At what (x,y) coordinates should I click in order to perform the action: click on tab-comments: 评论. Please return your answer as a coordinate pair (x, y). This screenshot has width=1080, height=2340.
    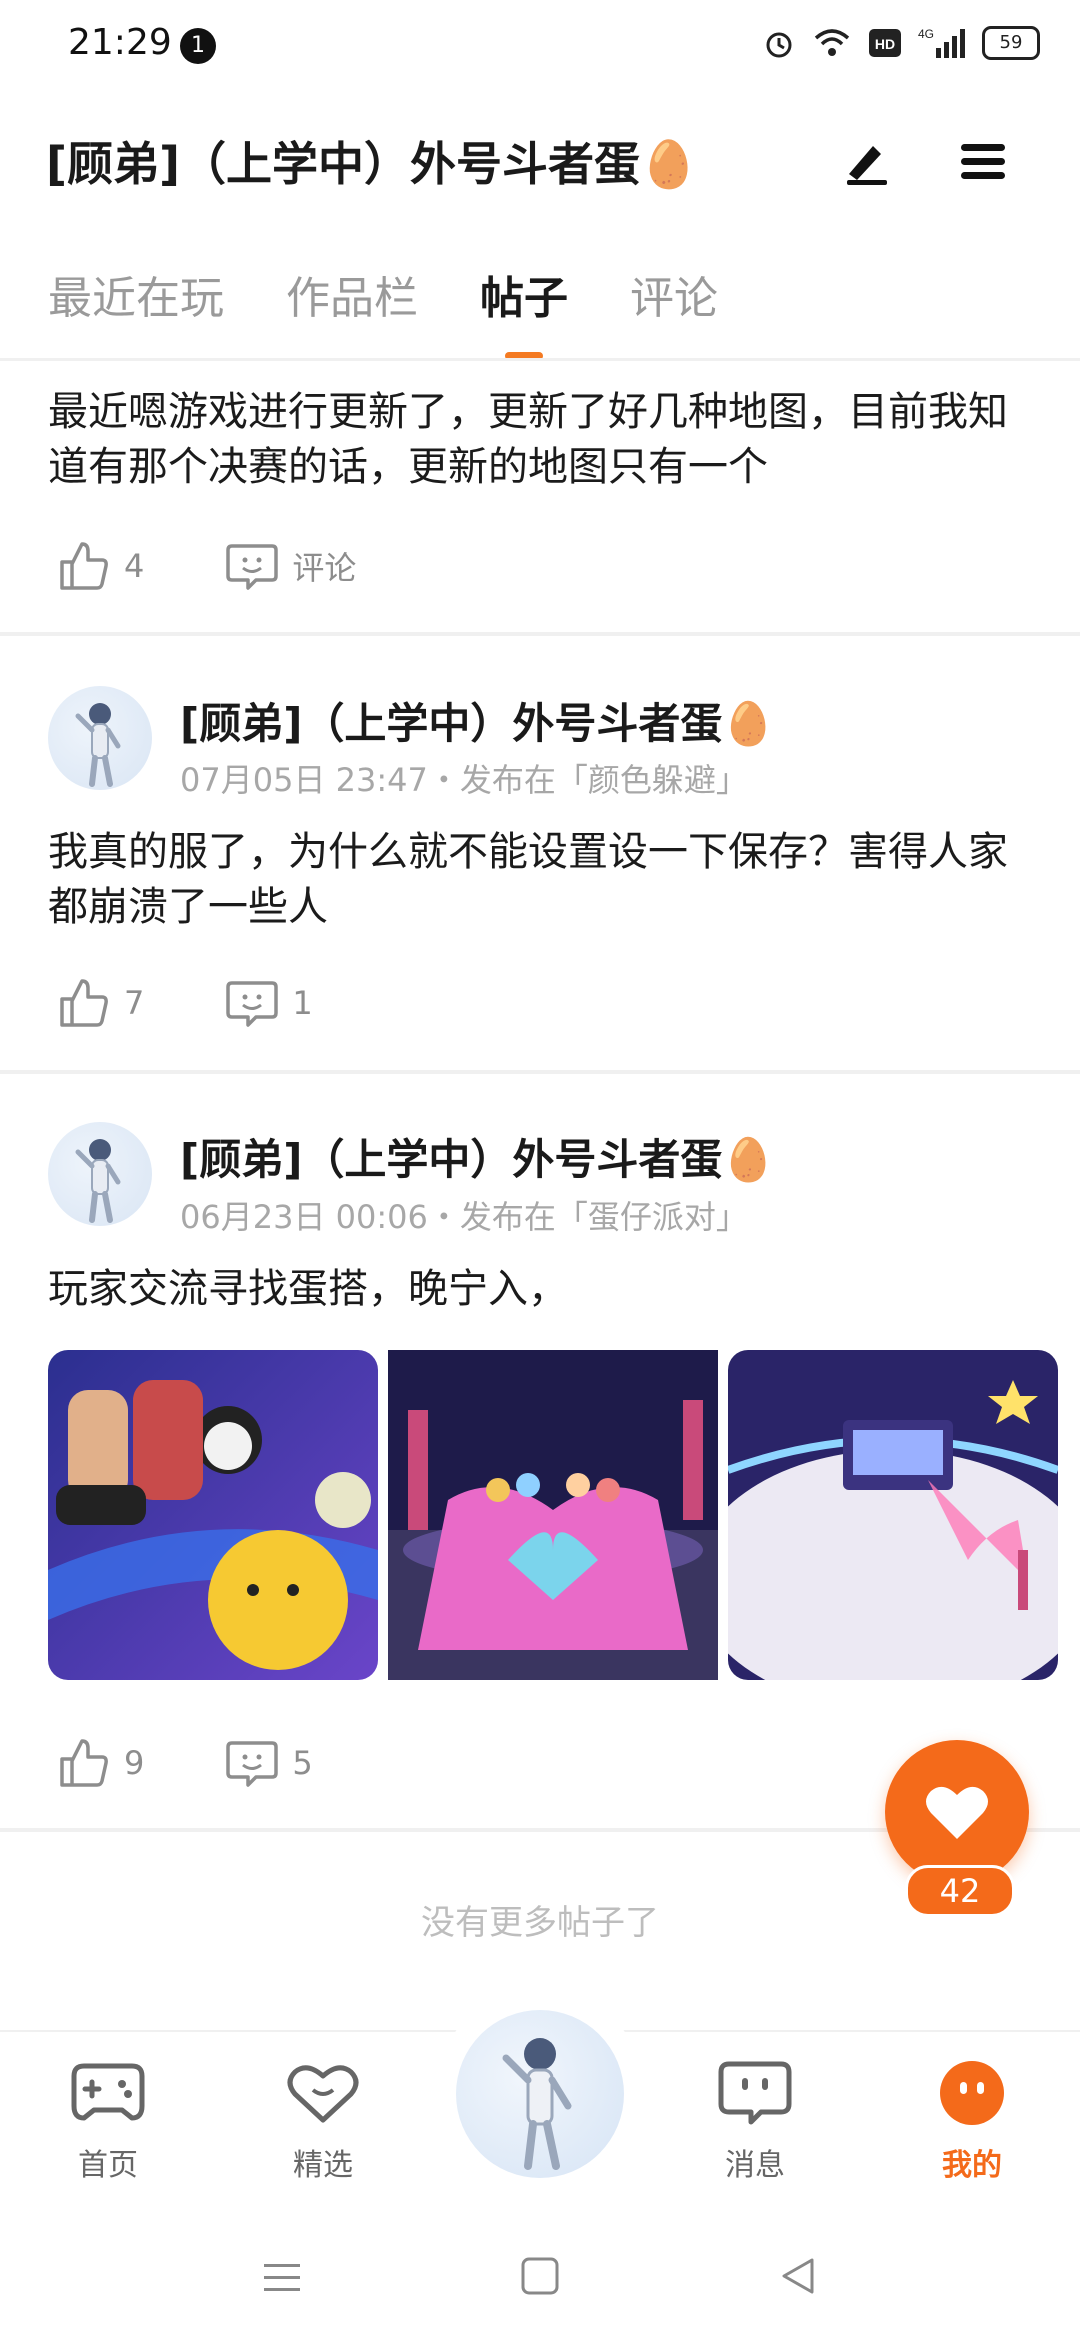
    Looking at the image, I should click on (674, 294).